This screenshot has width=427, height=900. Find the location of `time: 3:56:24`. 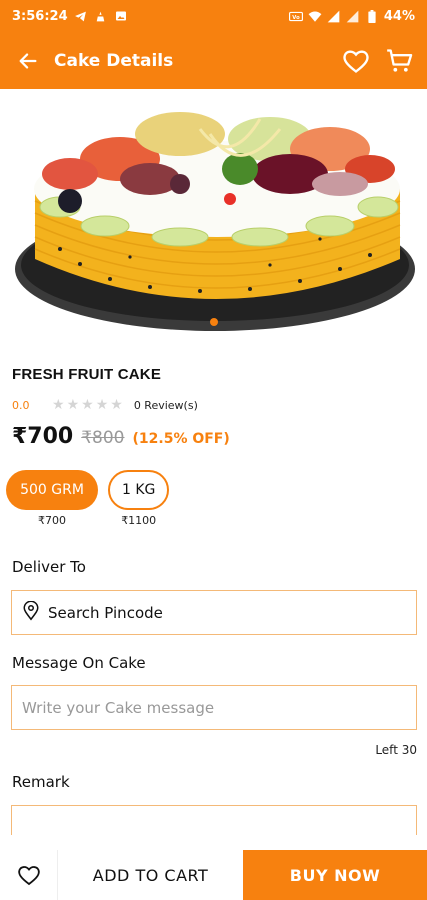

time: 3:56:24 is located at coordinates (40, 16).